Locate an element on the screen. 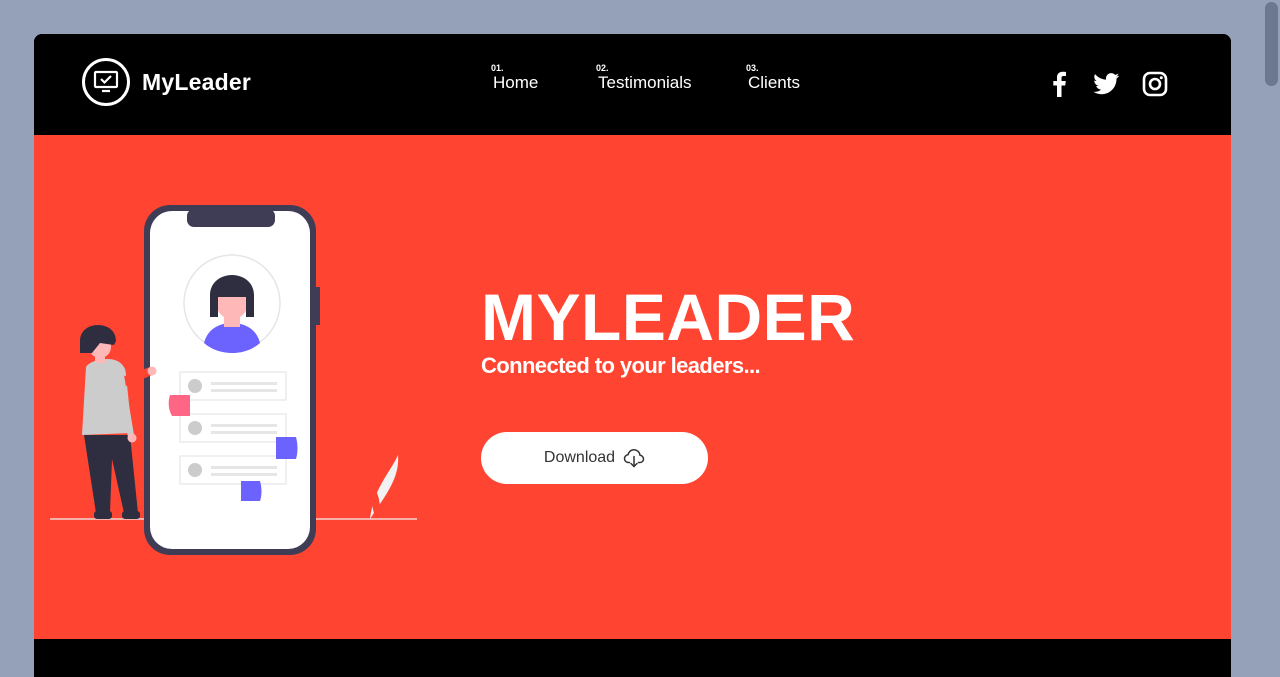 The image size is (1280, 677). page-scrollbar is located at coordinates (1271, 338).